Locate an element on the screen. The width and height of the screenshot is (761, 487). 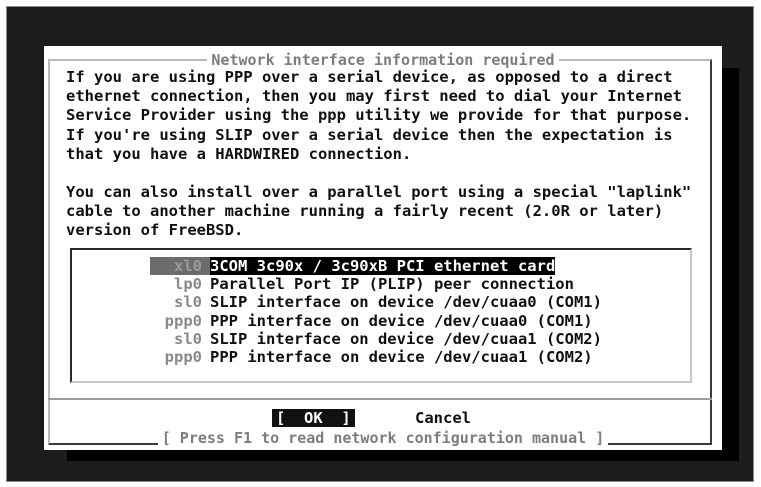
interface-tag: xl0 is located at coordinates (180, 266).